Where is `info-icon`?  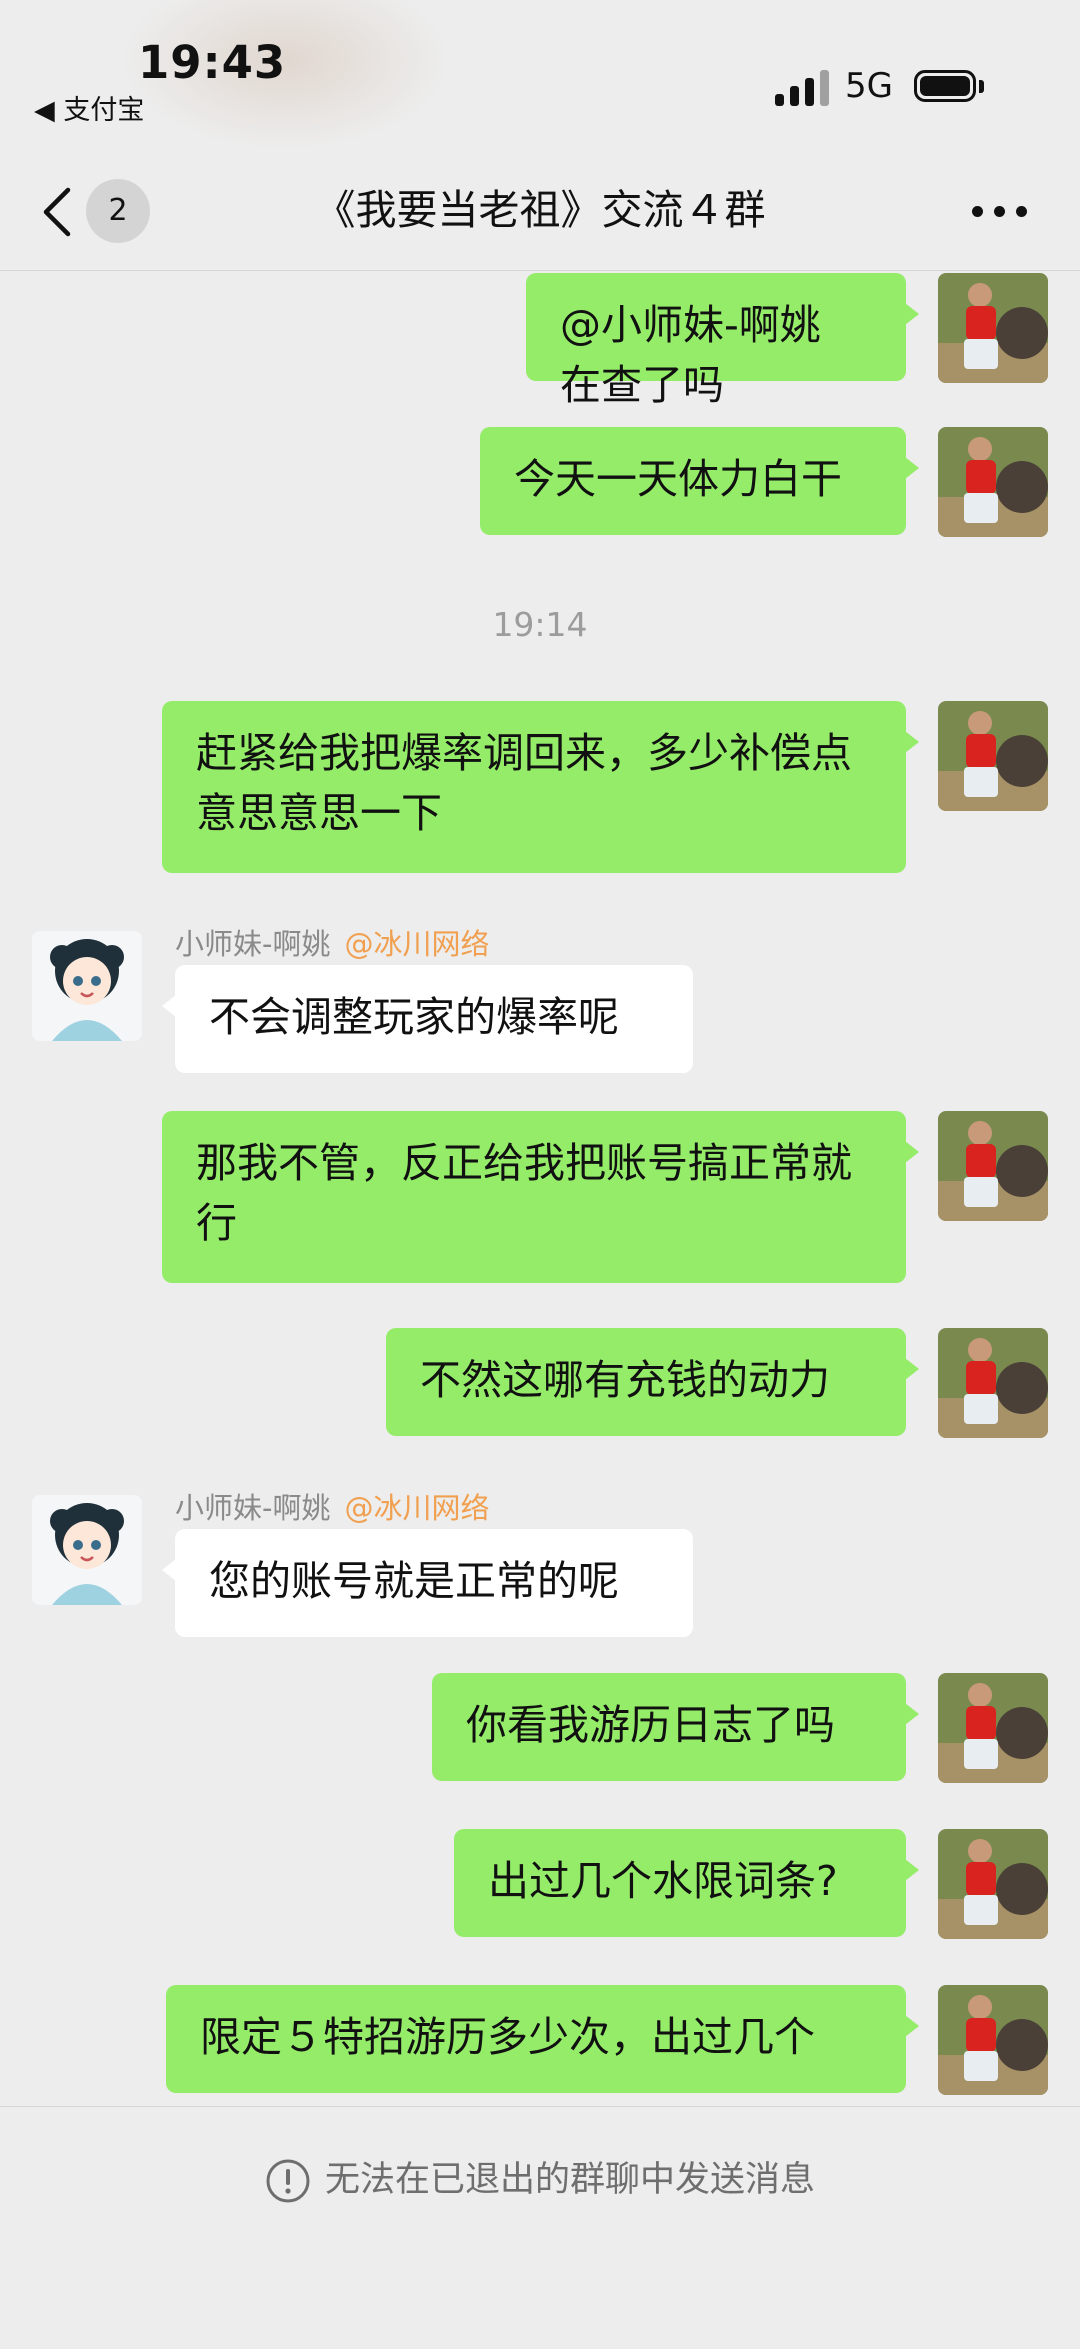 info-icon is located at coordinates (288, 2181).